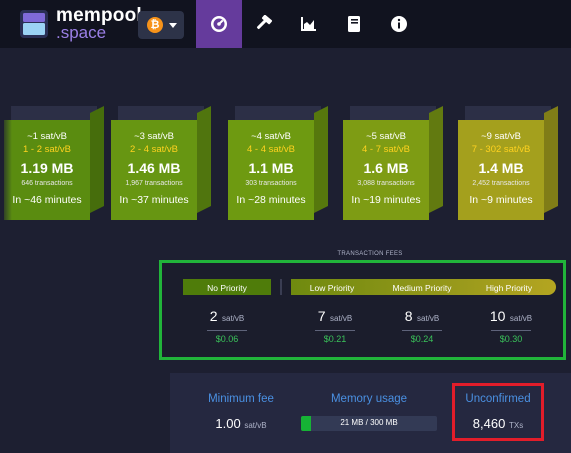  What do you see at coordinates (255, 425) in the screenshot?
I see `minimum-fee-unit: sat/vB` at bounding box center [255, 425].